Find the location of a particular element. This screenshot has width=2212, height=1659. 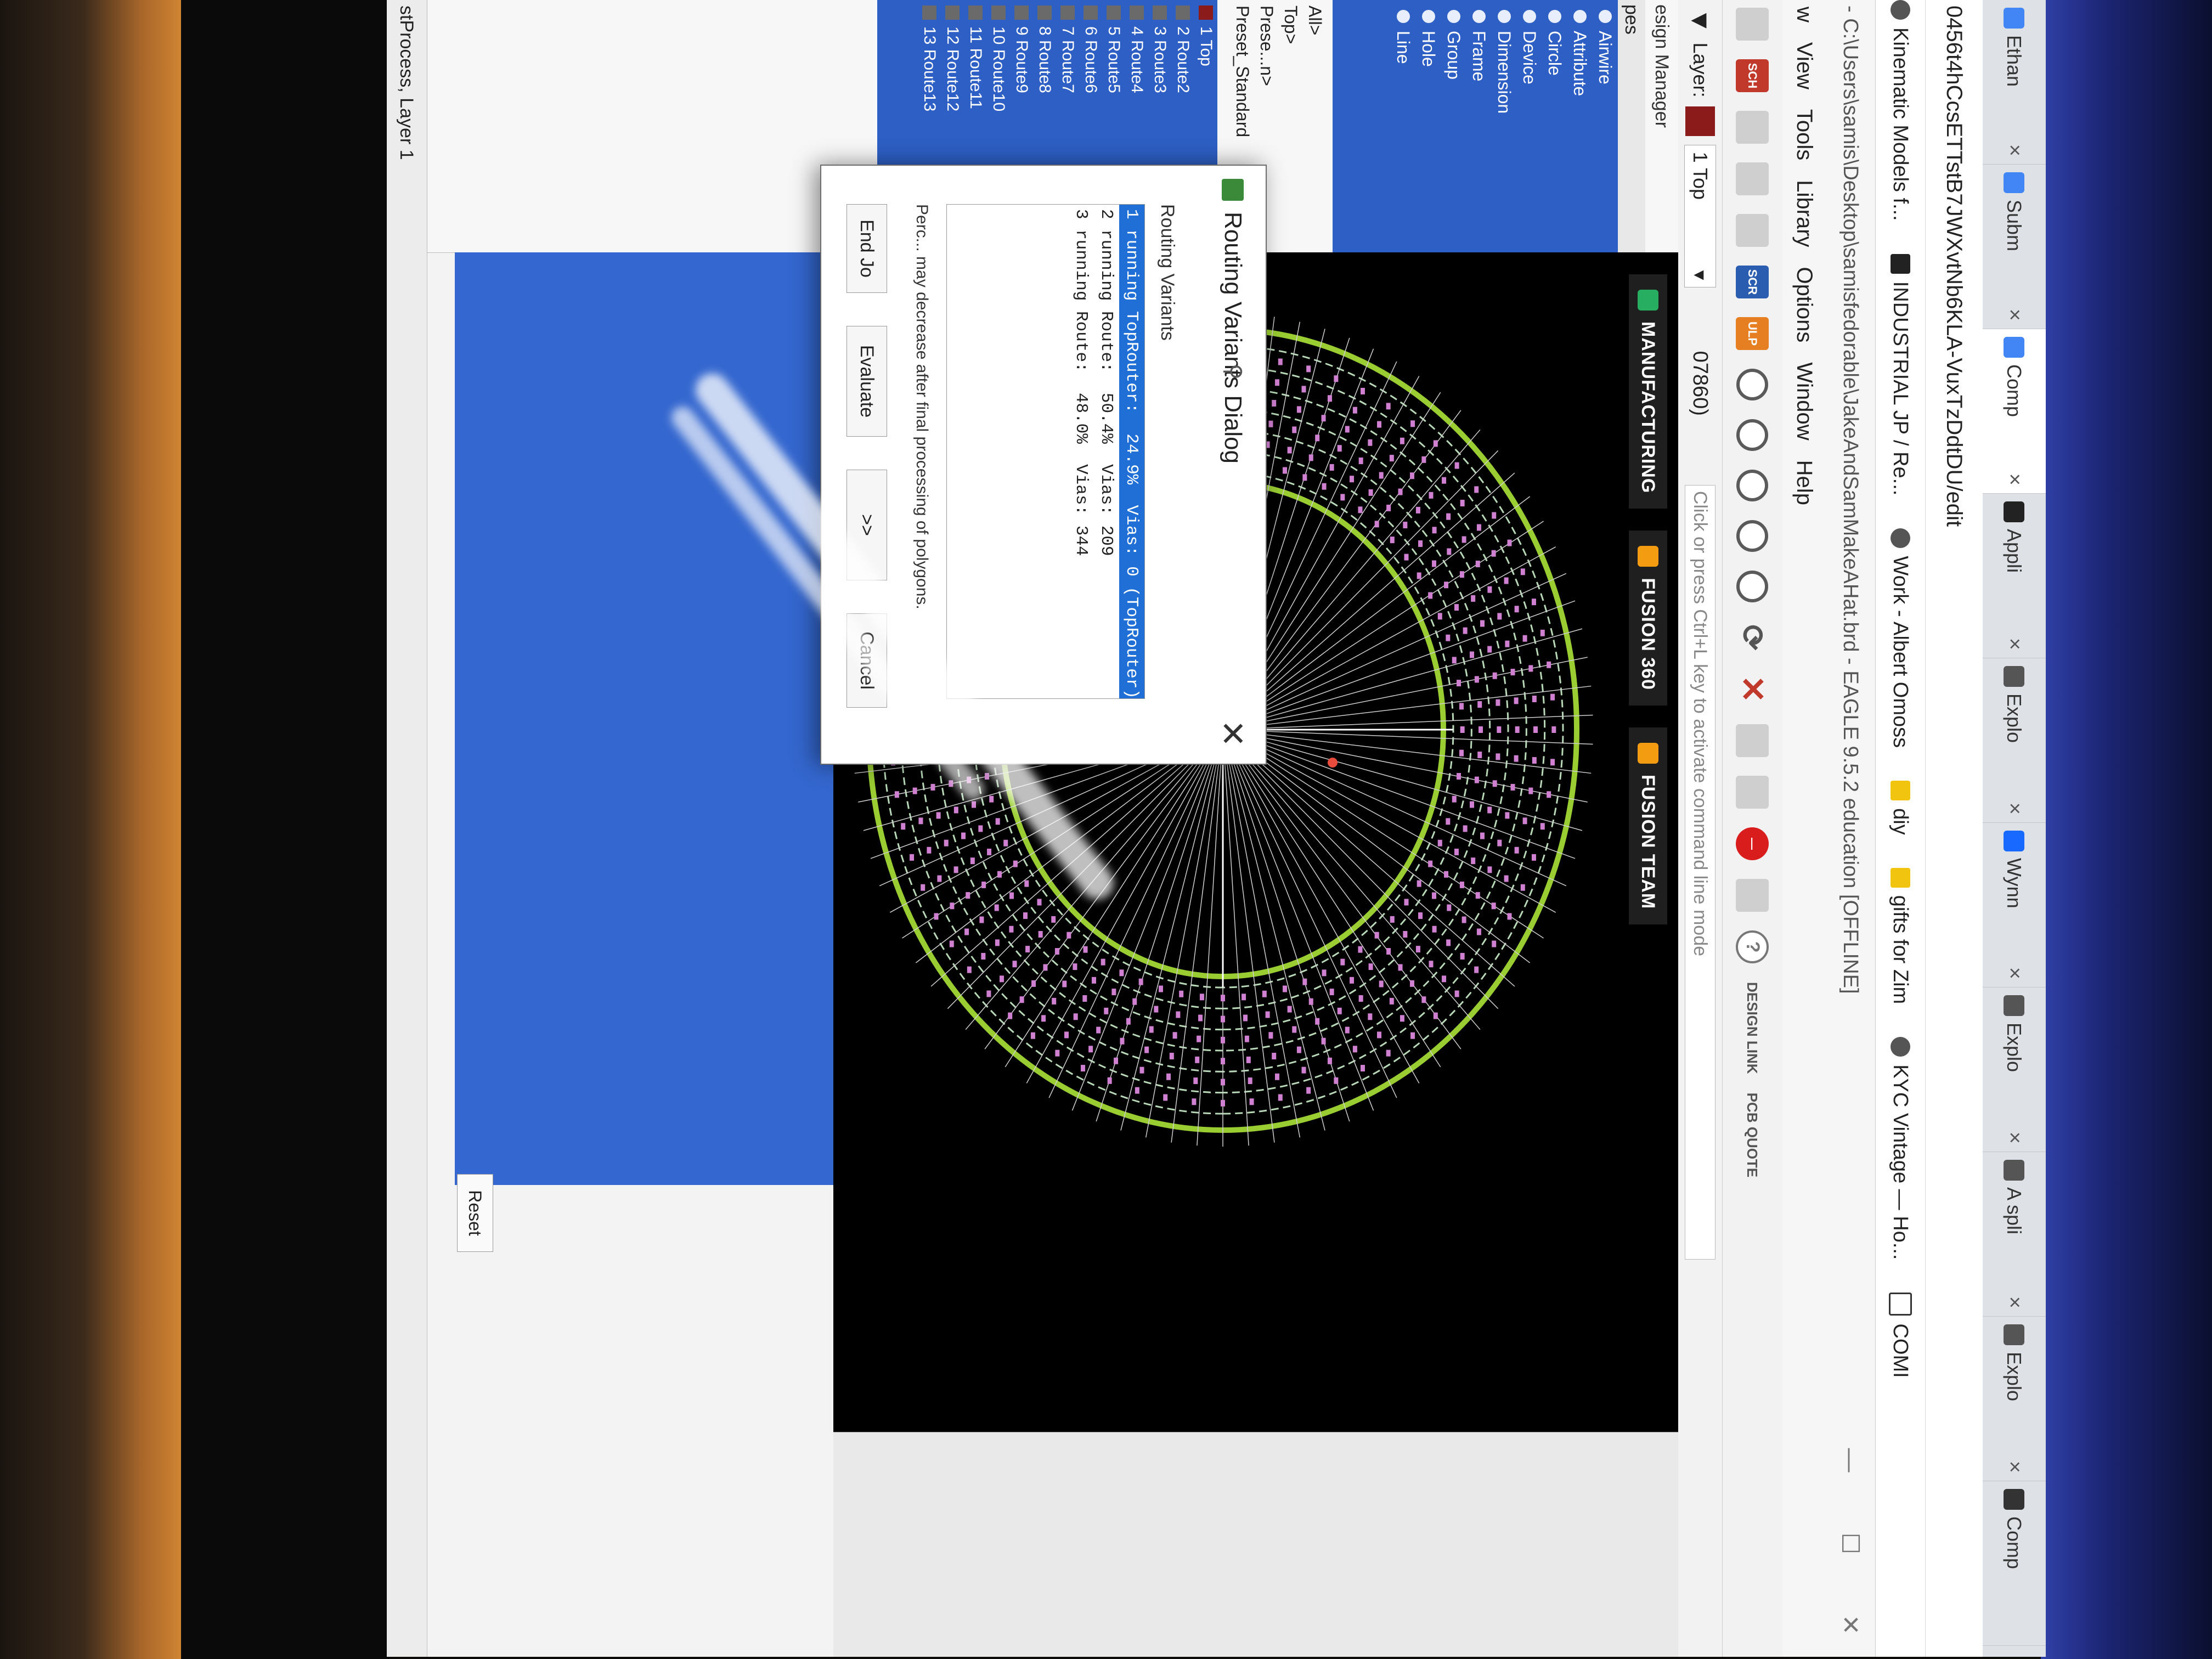

fusion-360-badge: FUSION 360 is located at coordinates (1648, 618).